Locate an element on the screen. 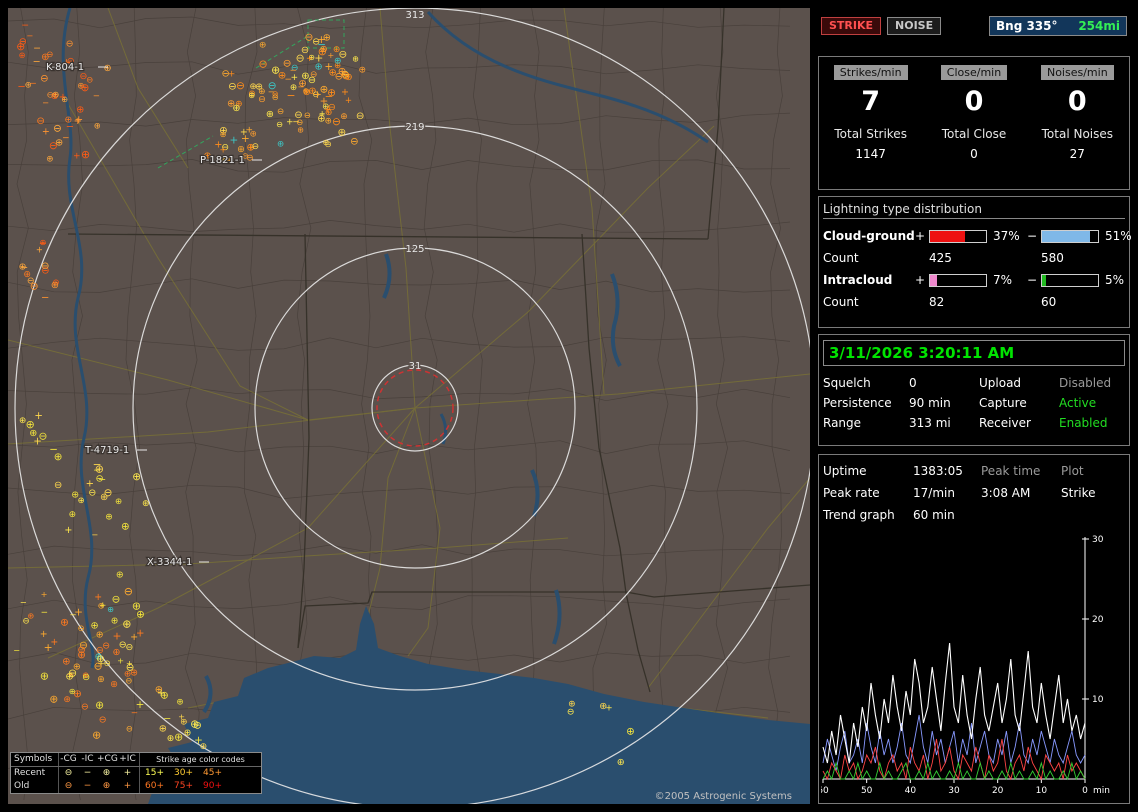 This screenshot has height=812, width=1138. range-label: Range is located at coordinates (842, 423).